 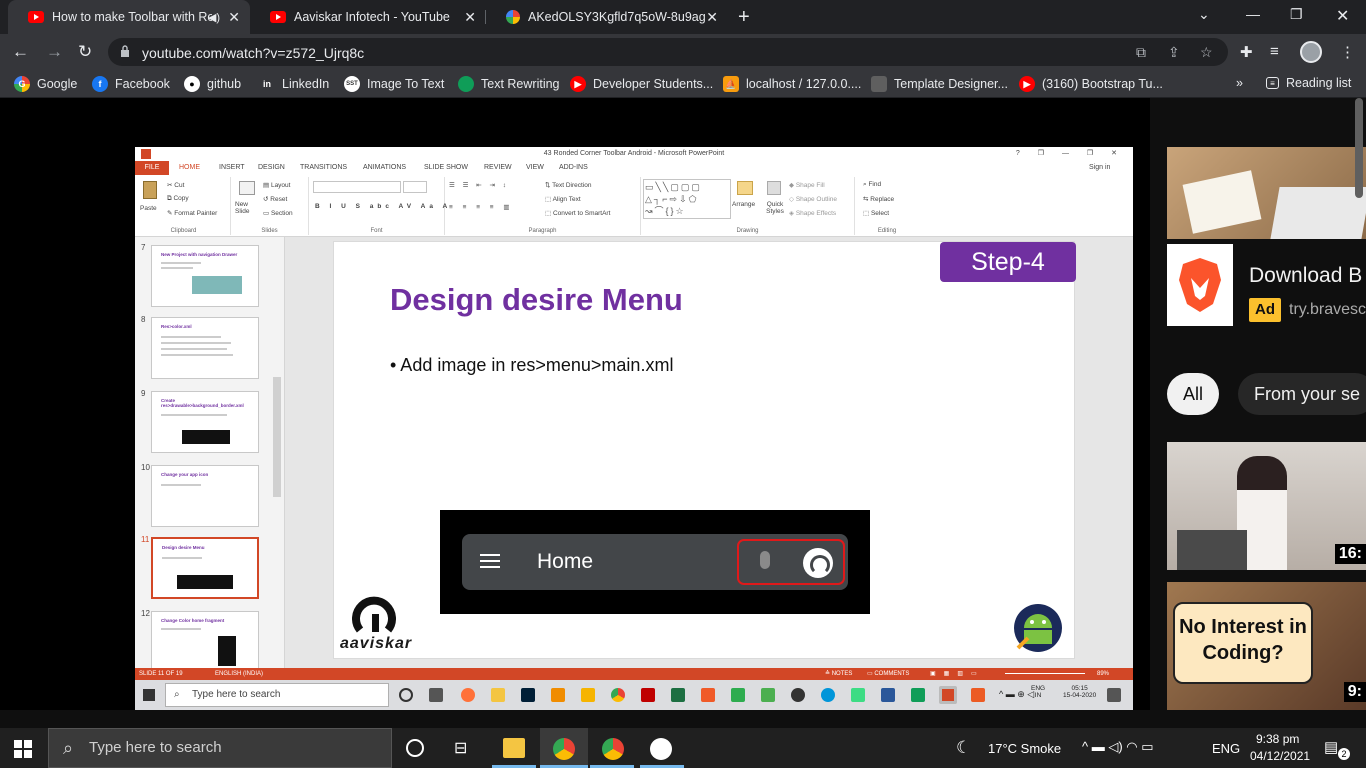 What do you see at coordinates (277, 437) in the screenshot?
I see `thumbnail-scrollbar` at bounding box center [277, 437].